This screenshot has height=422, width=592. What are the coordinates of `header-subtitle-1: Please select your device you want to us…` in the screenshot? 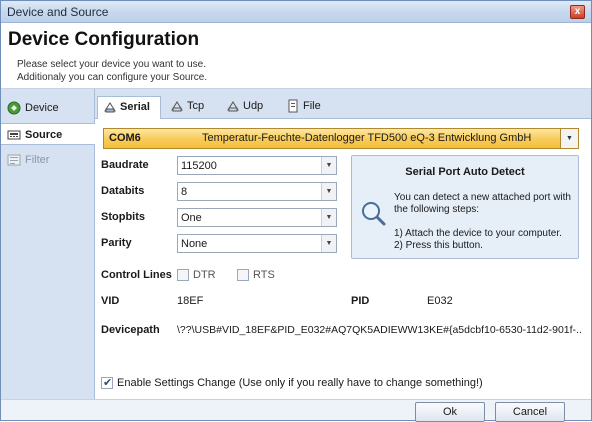 It's located at (111, 64).